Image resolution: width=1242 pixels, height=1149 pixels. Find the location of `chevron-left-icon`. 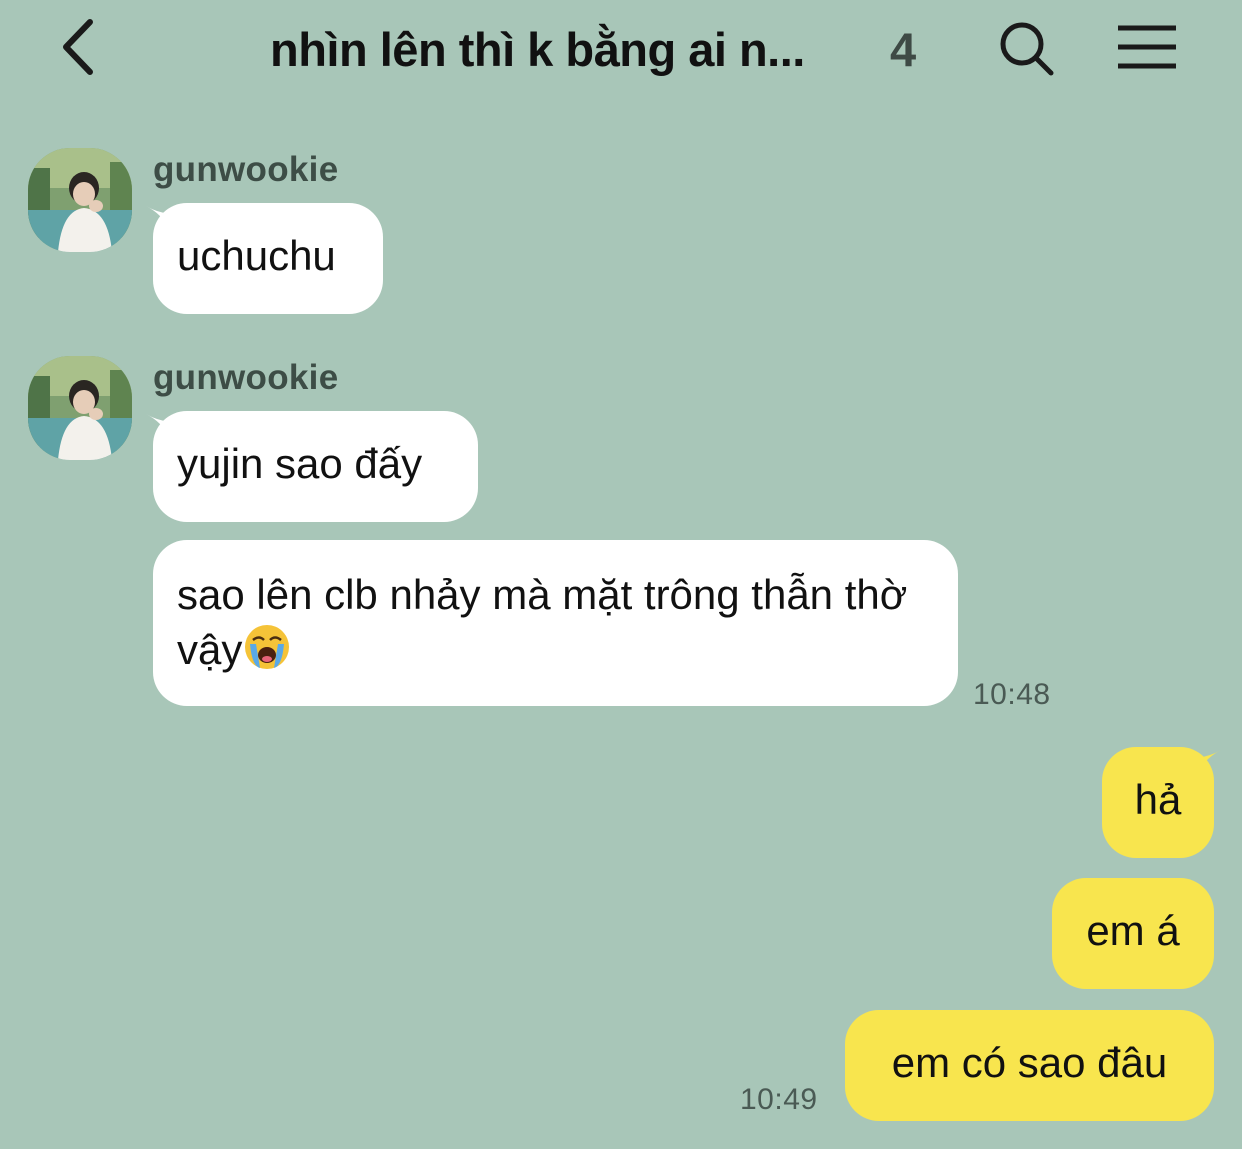

chevron-left-icon is located at coordinates (78, 47).